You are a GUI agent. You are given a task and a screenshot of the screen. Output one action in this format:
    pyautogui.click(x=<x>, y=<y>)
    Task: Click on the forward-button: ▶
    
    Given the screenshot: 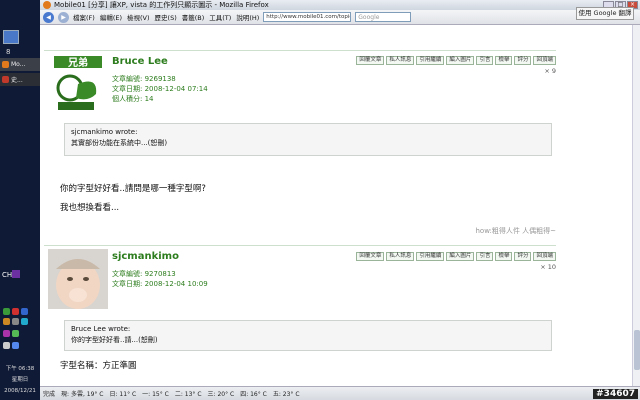 What is the action you would take?
    pyautogui.click(x=63, y=17)
    